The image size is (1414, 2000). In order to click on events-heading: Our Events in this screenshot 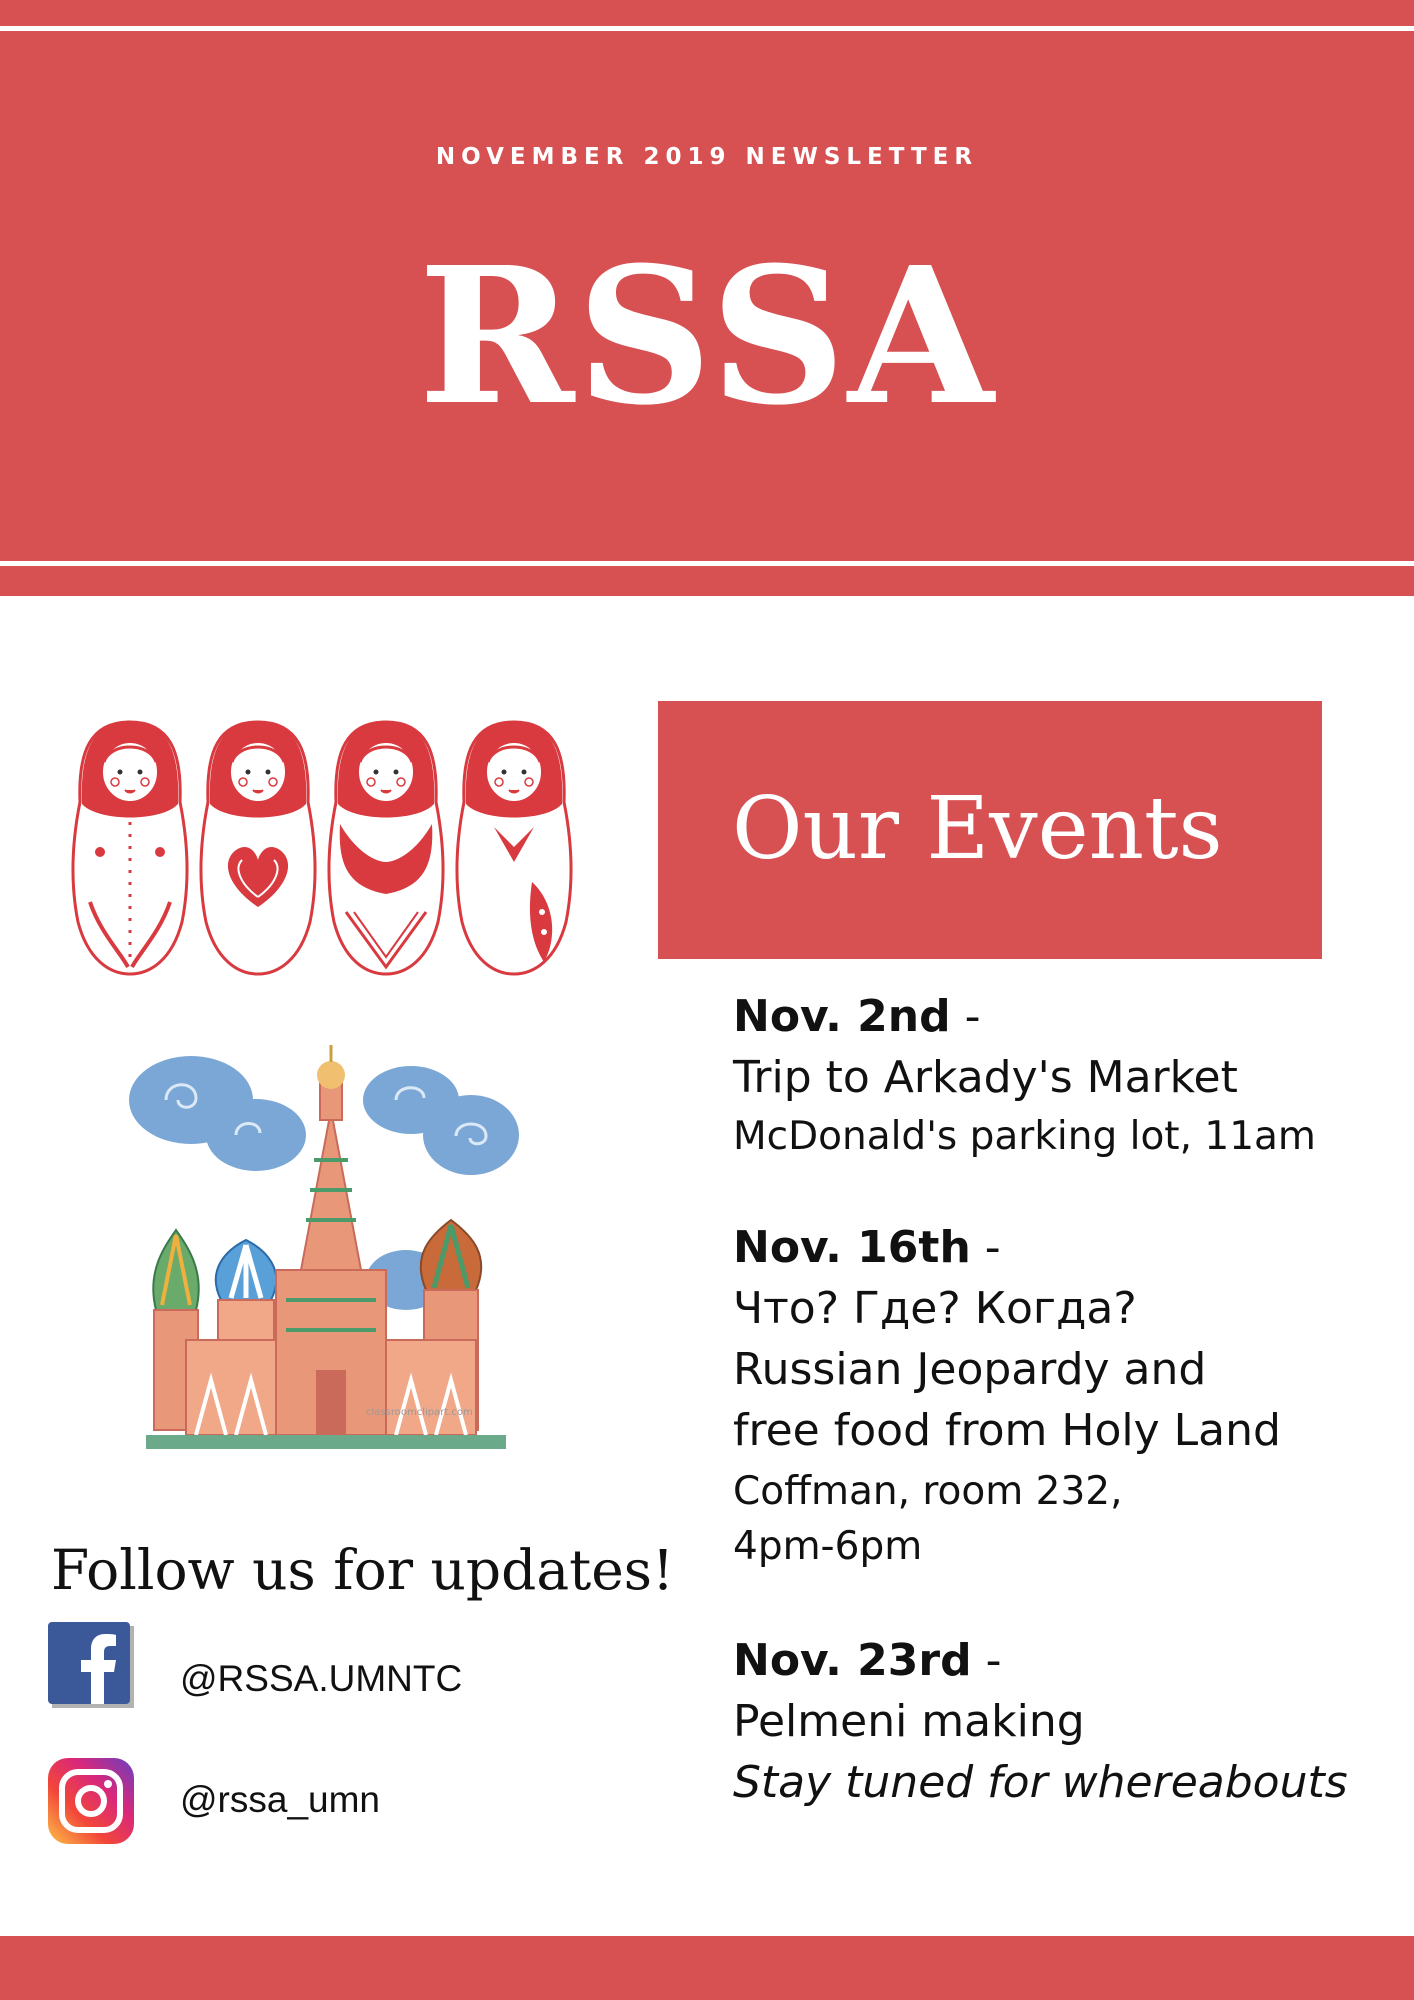, I will do `click(977, 829)`.